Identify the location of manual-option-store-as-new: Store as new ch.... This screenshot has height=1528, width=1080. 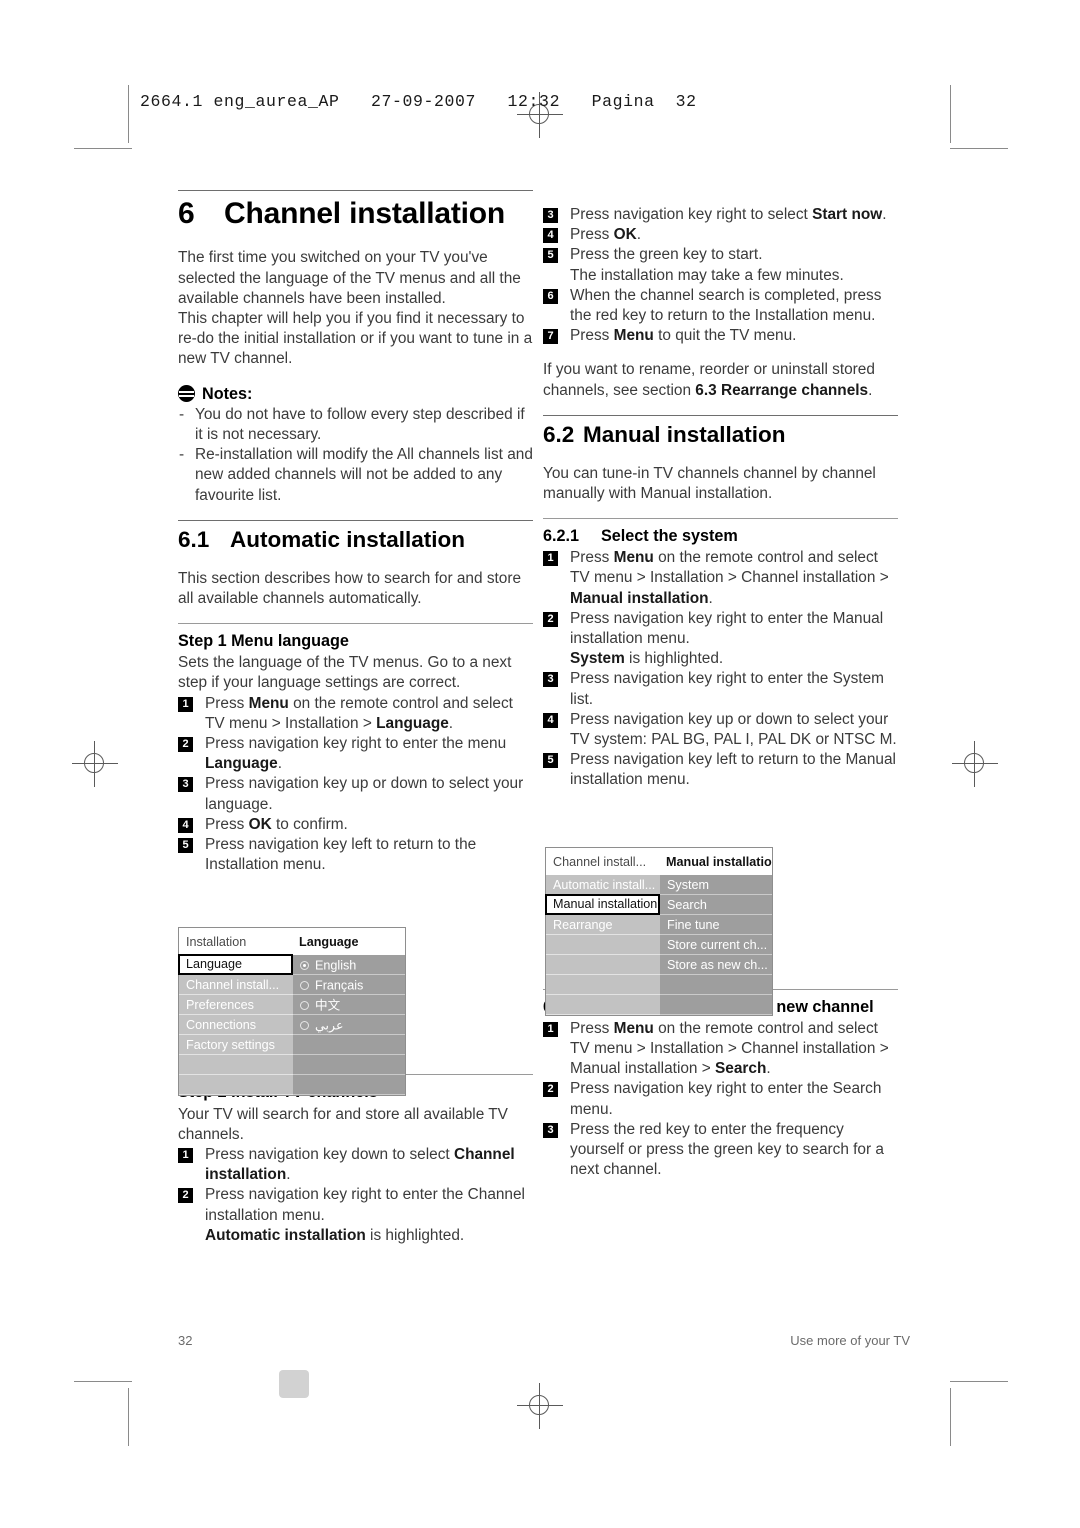
(716, 965).